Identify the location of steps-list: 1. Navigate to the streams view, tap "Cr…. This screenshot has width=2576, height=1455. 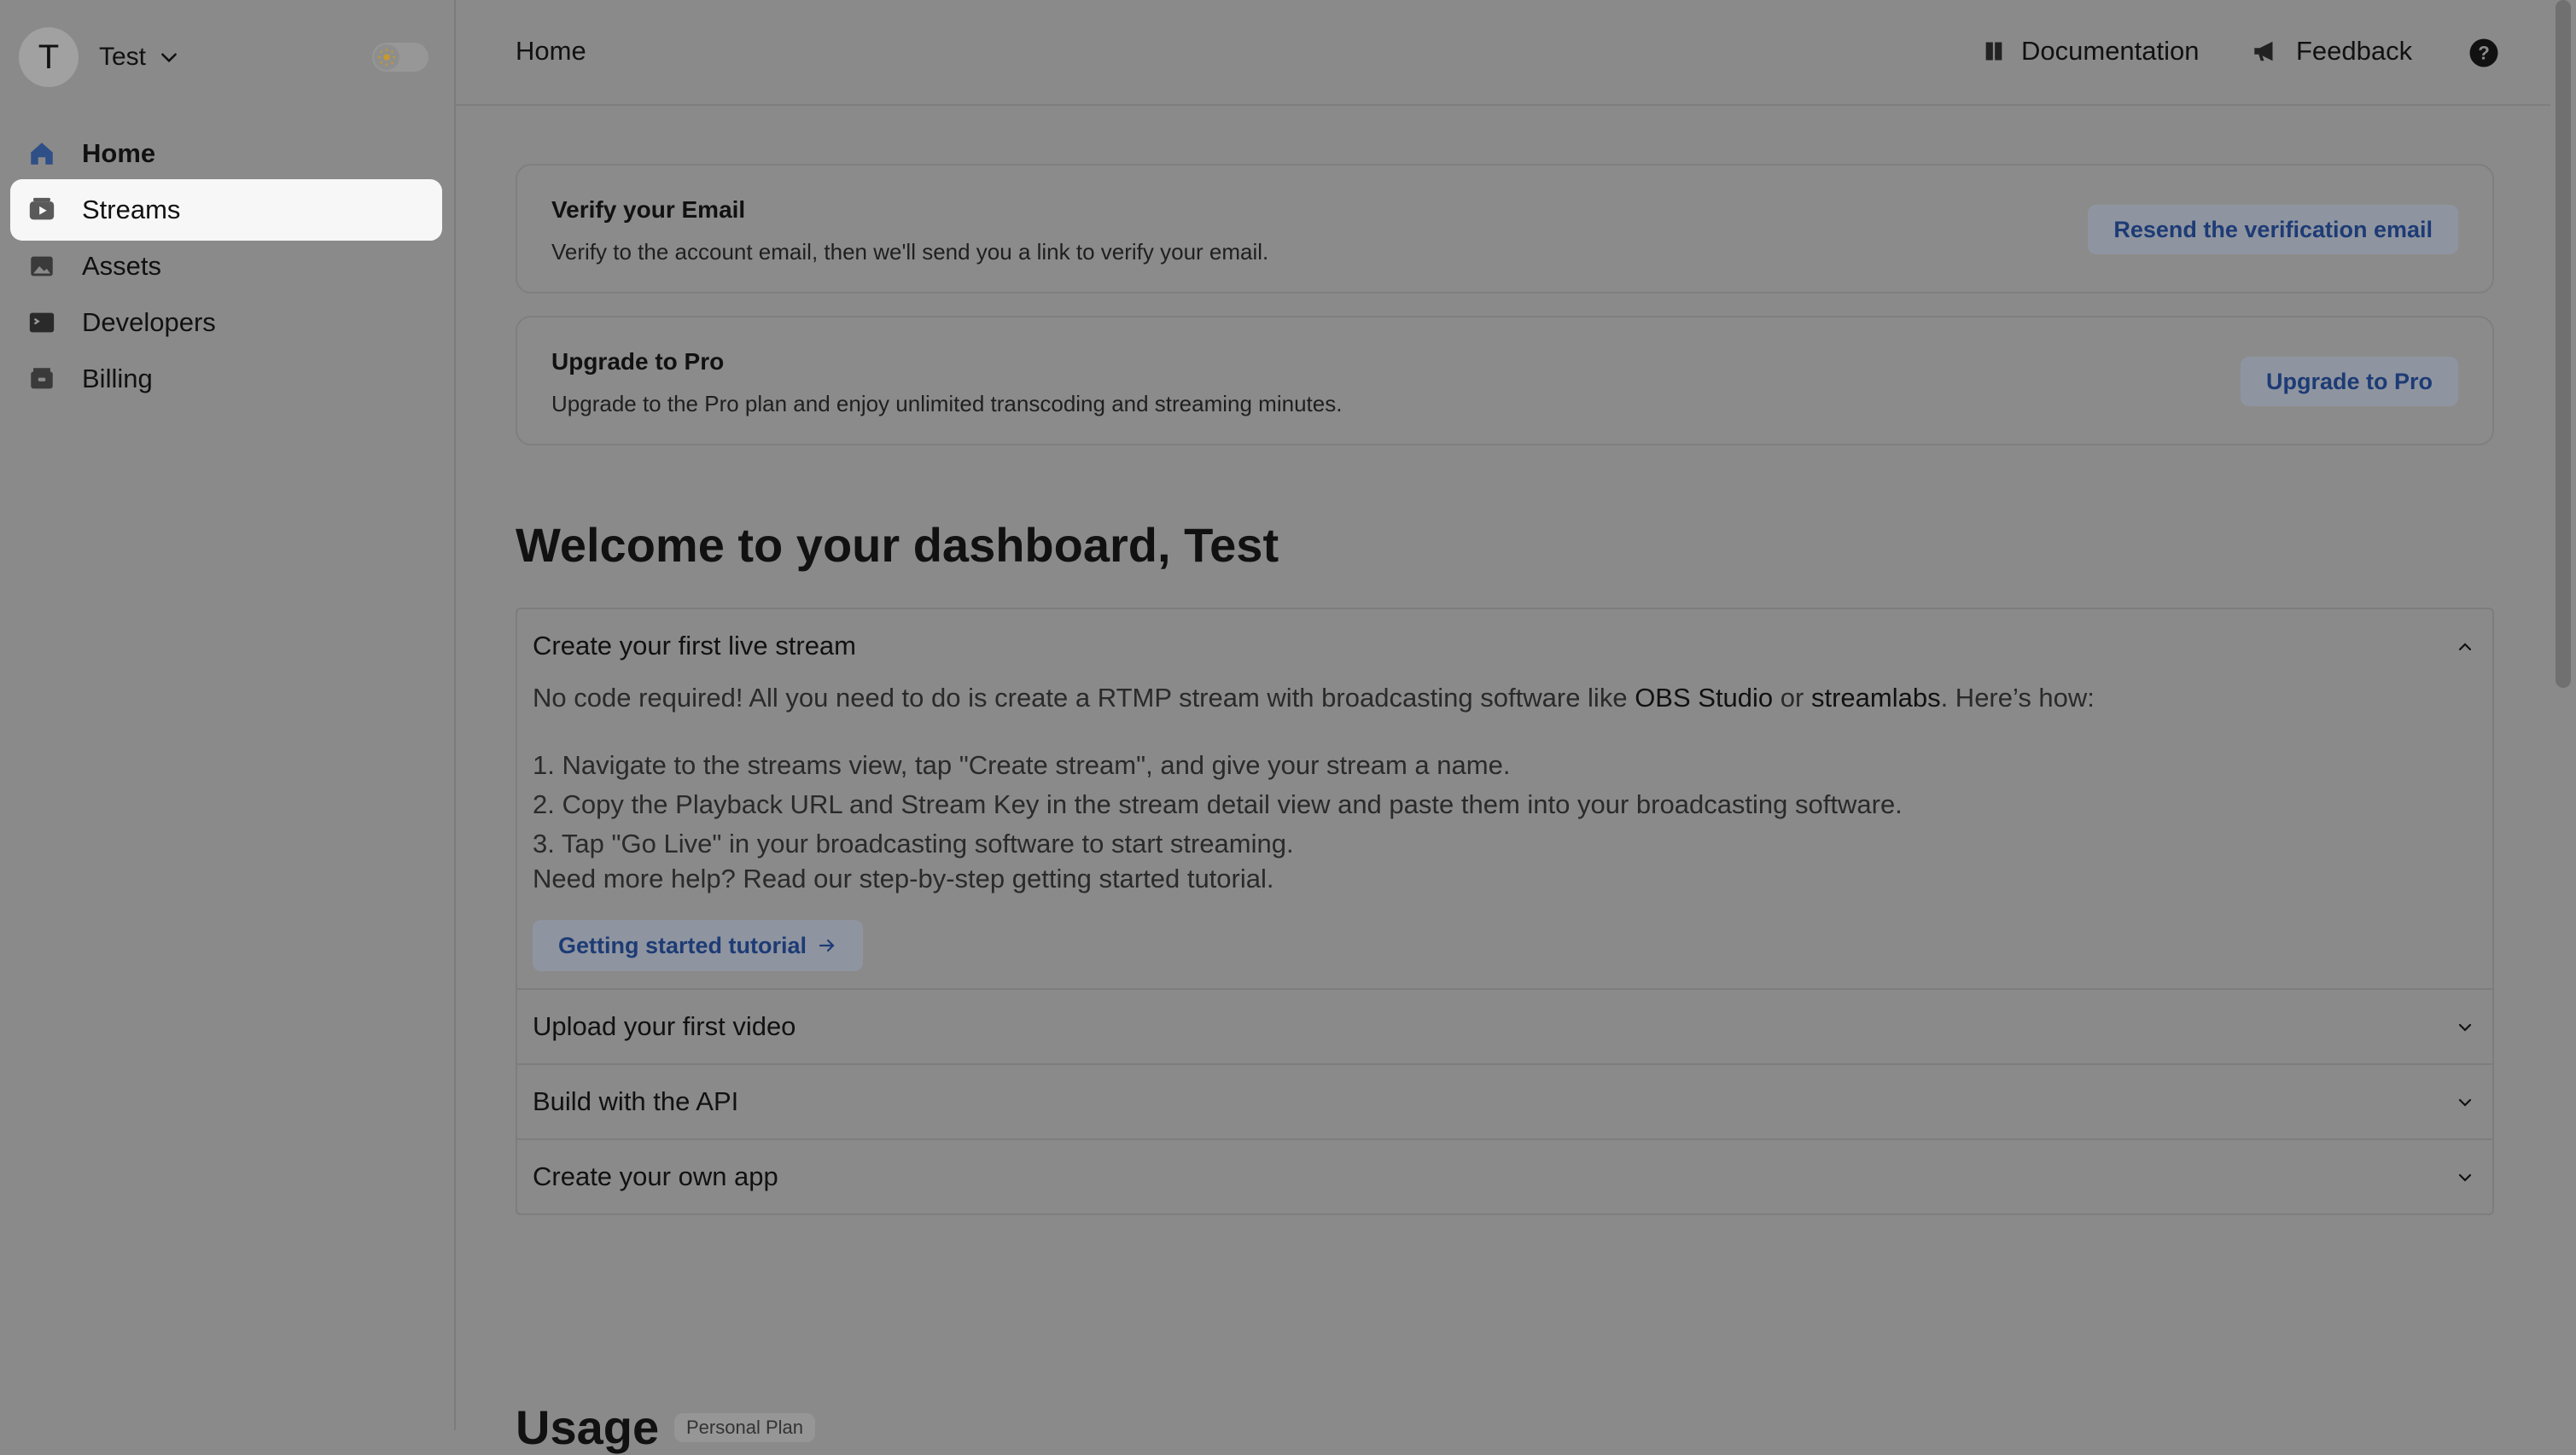
(1505, 805).